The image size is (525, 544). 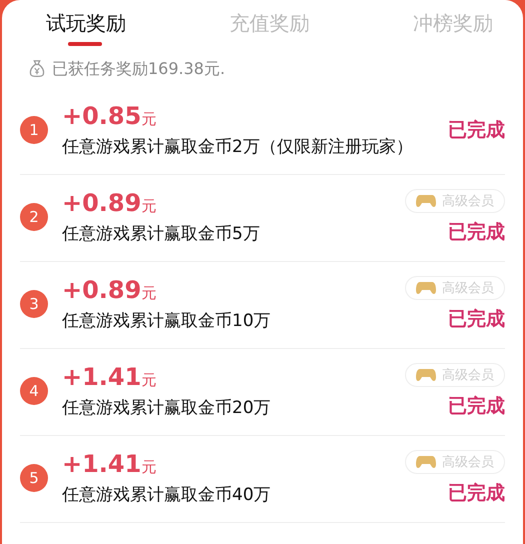 I want to click on step-number: 3, so click(x=34, y=304).